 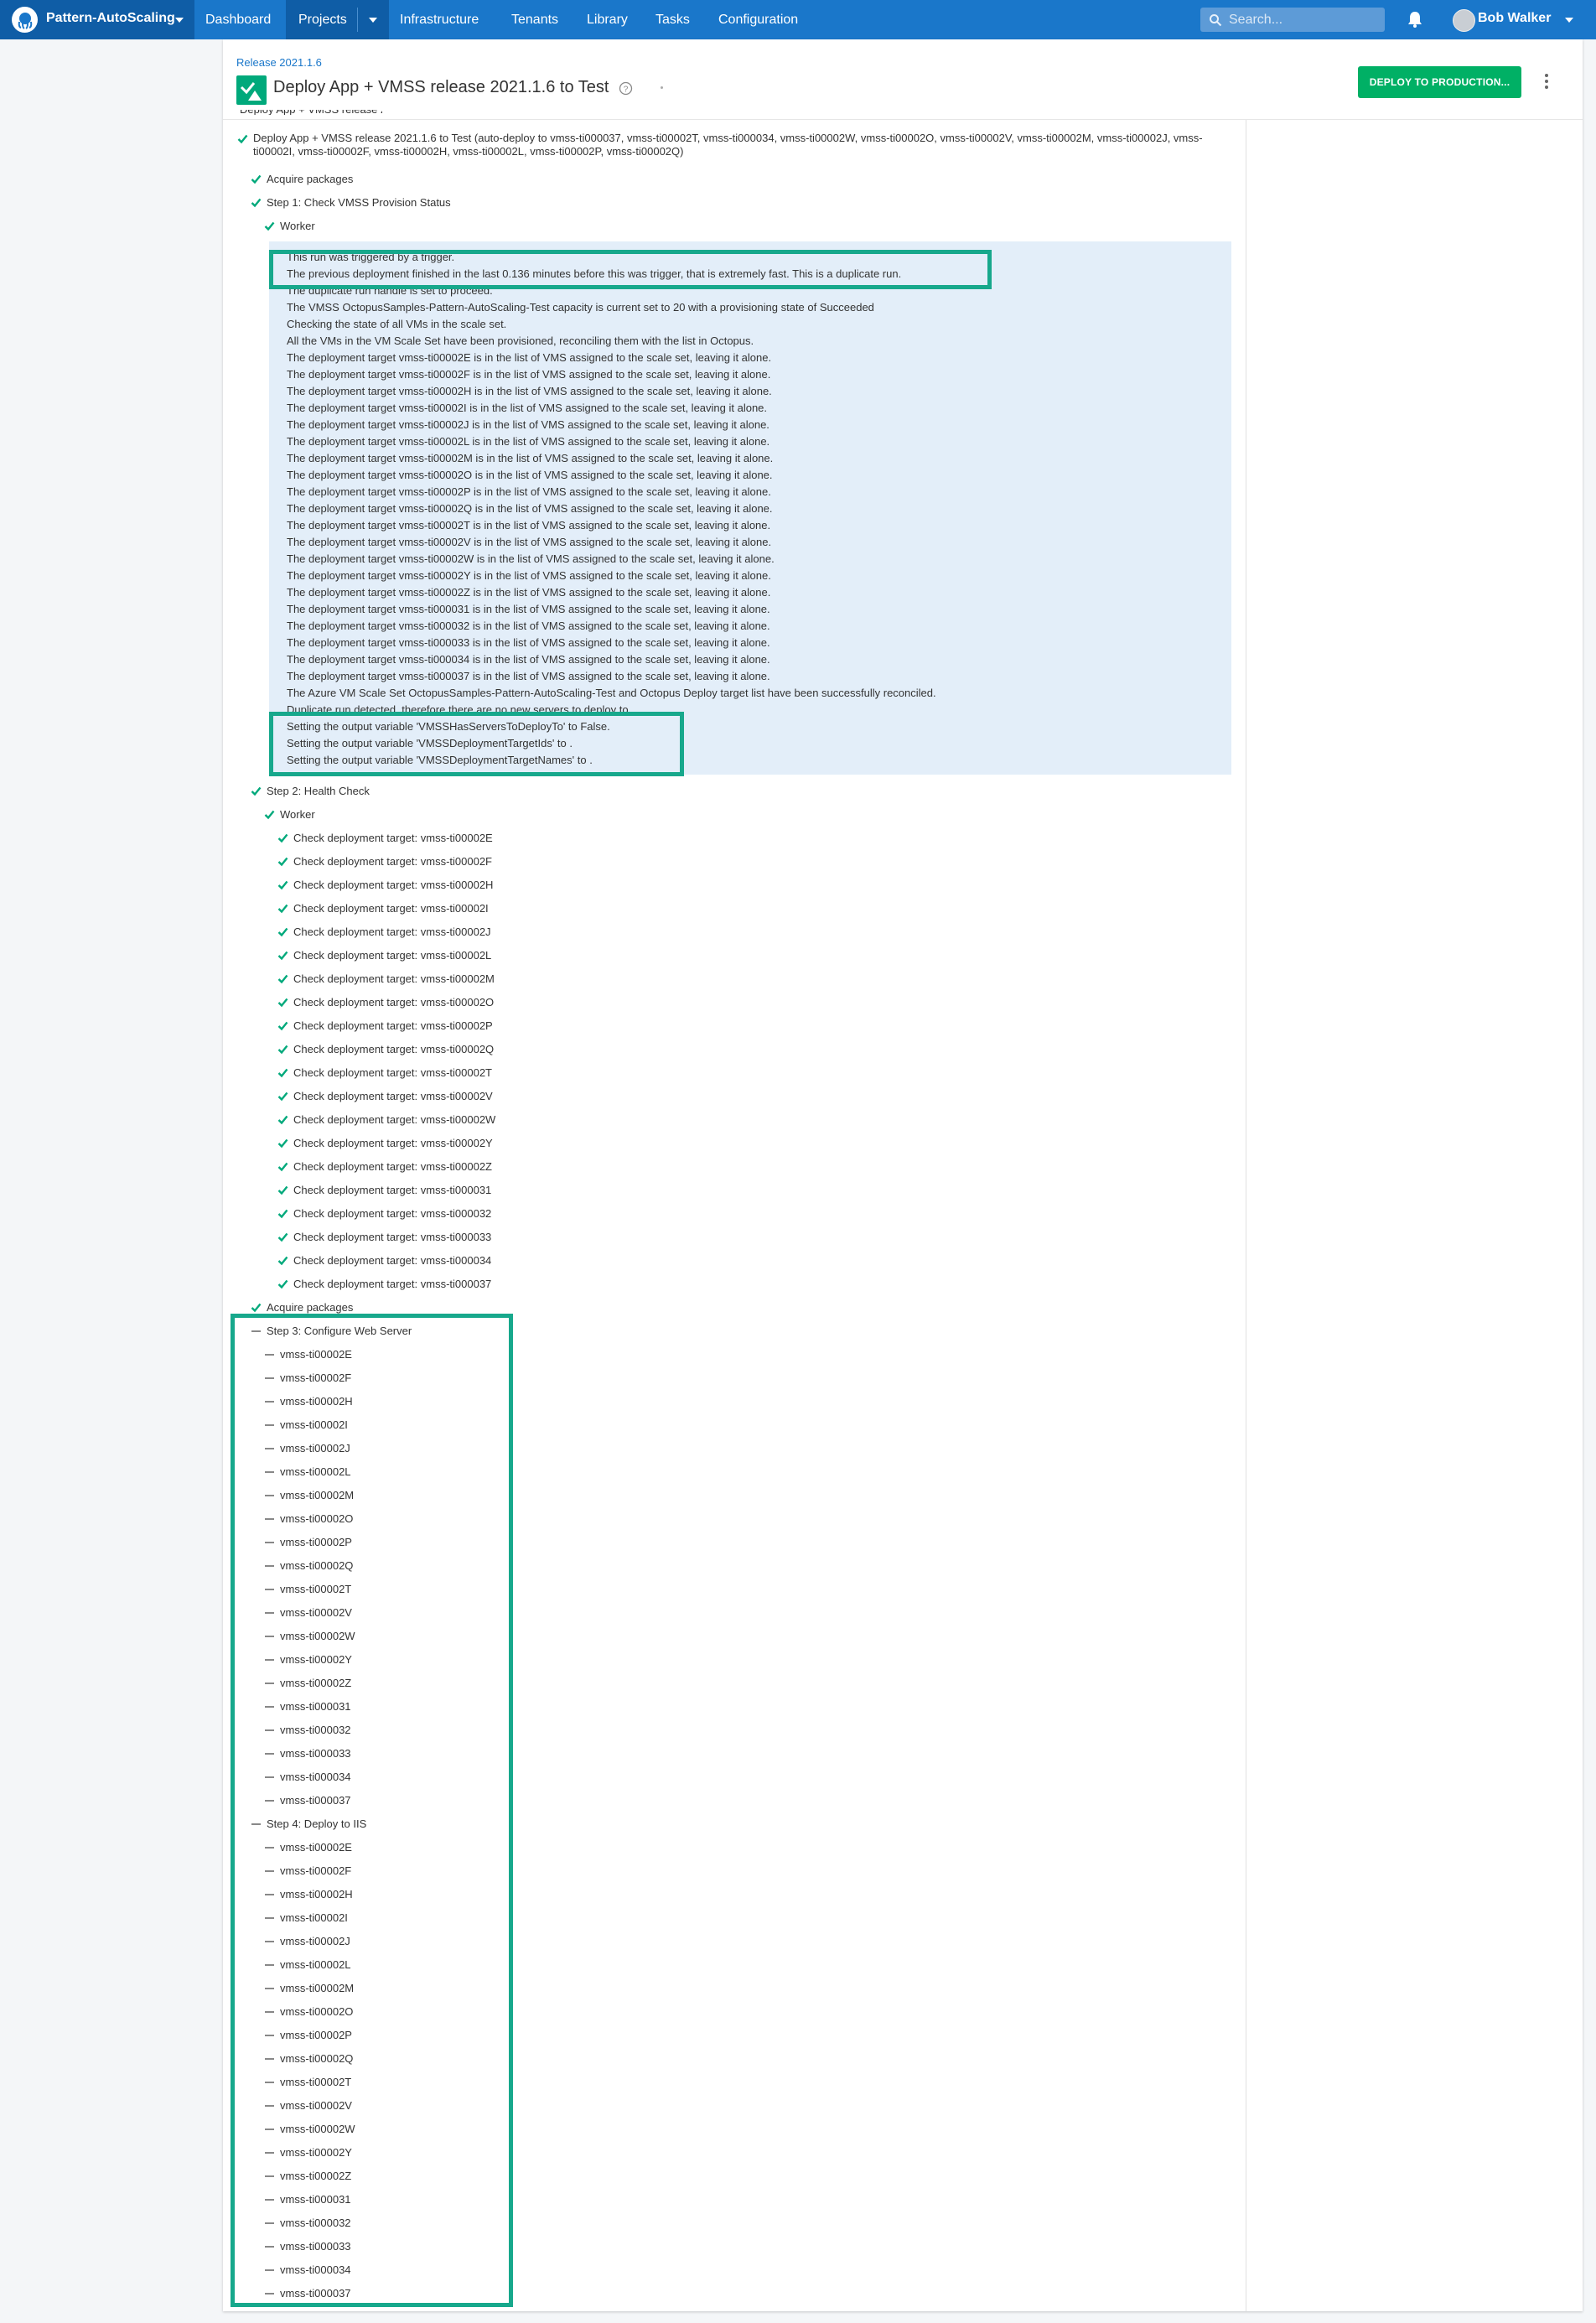 I want to click on nav-dashboard: Dashboard, so click(x=238, y=19).